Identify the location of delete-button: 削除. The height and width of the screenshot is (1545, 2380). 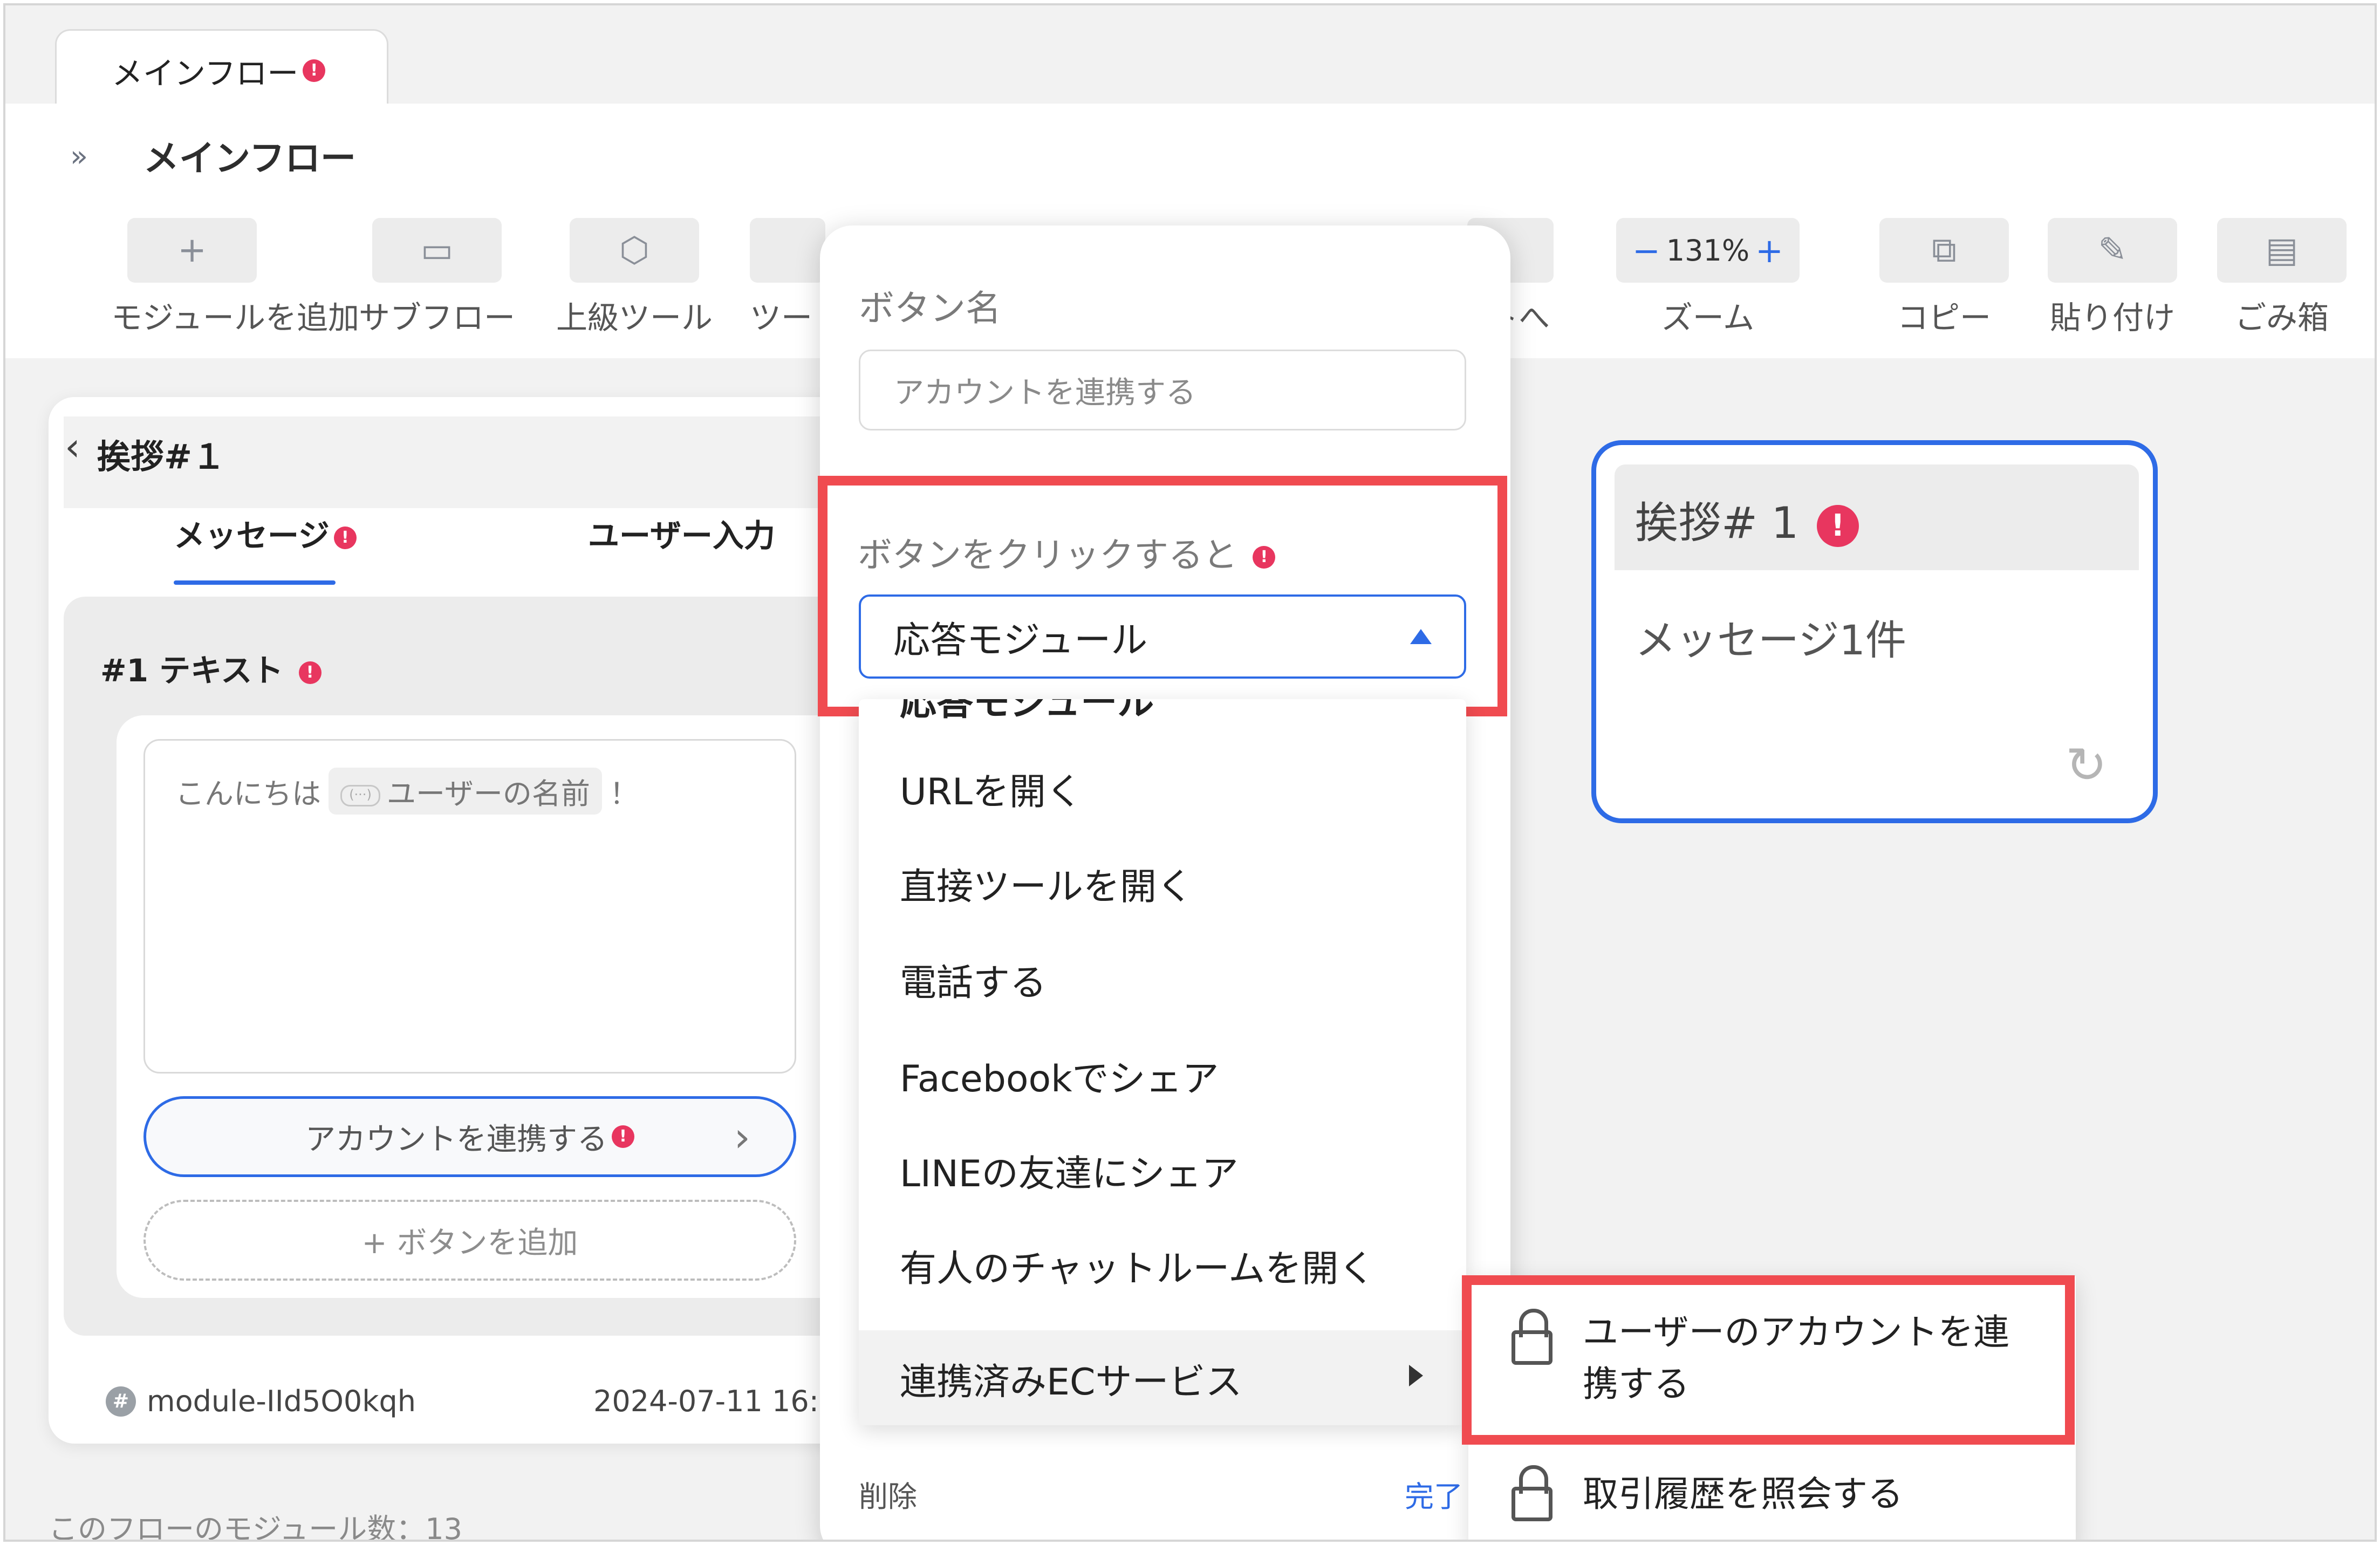
(888, 1494).